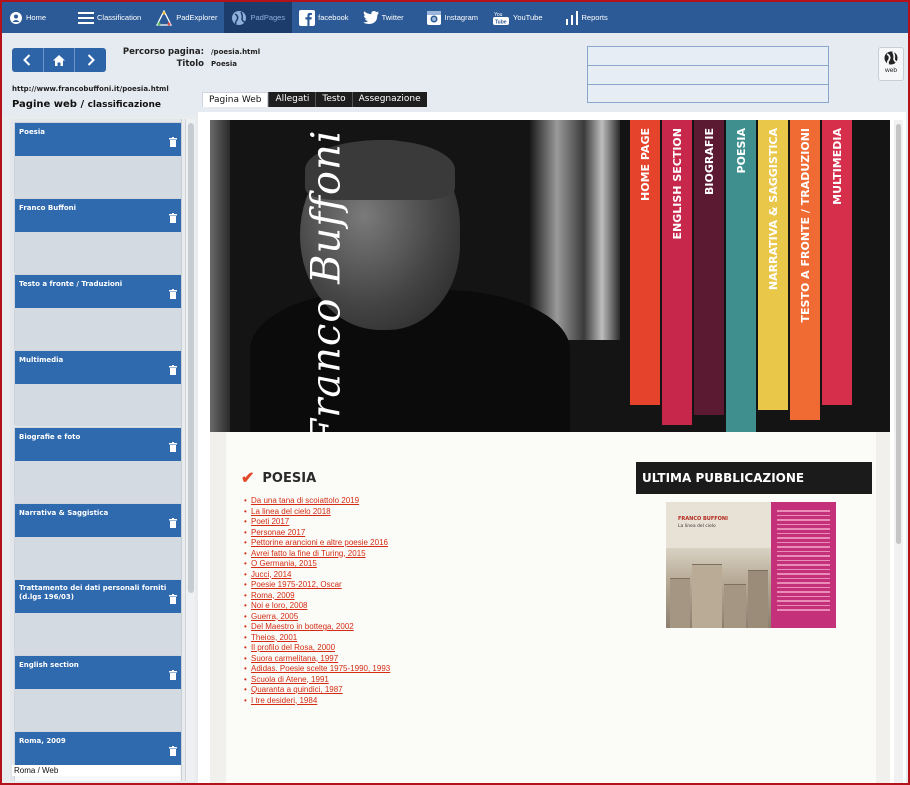 The height and width of the screenshot is (785, 910). Describe the element at coordinates (98, 444) in the screenshot. I see `page-card-header: Biografie e foto` at that location.